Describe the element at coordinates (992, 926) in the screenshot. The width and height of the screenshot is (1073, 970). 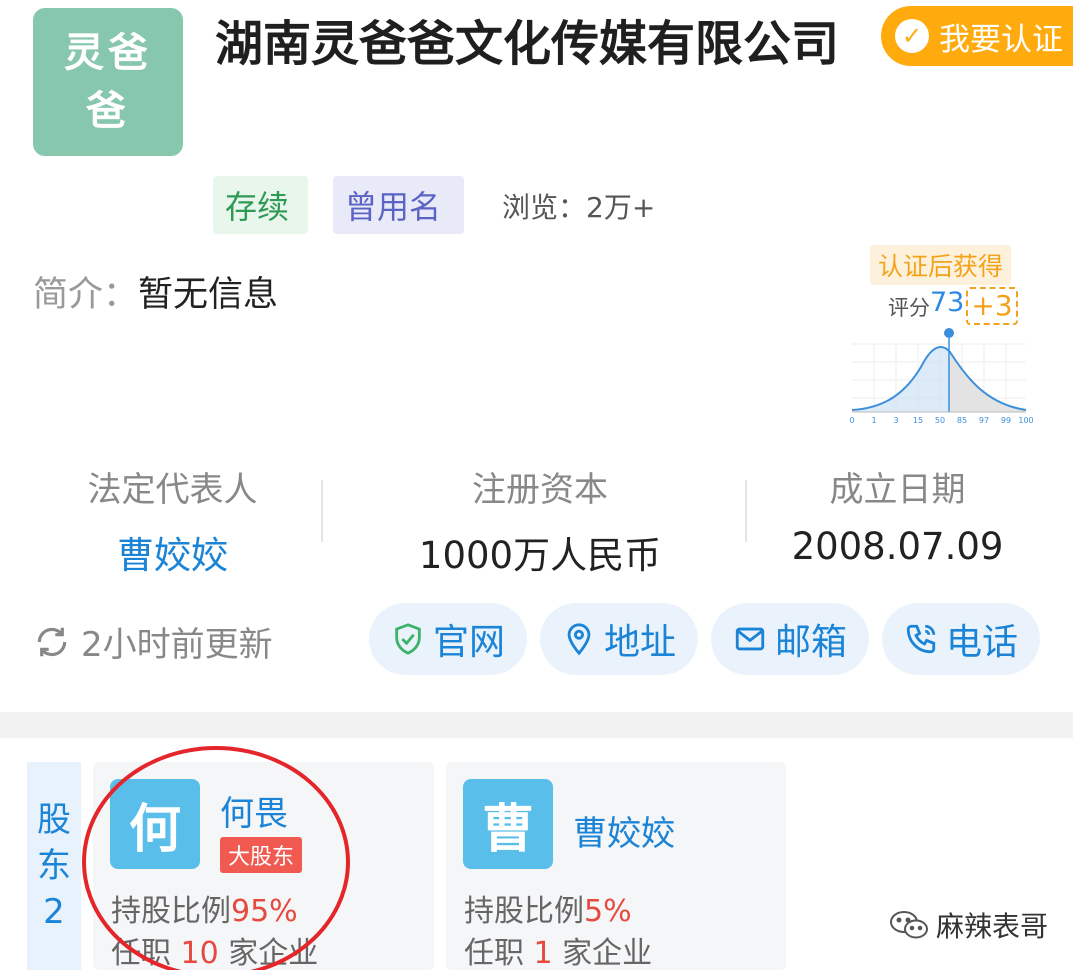
I see `watermark-text: 麻辣表哥` at that location.